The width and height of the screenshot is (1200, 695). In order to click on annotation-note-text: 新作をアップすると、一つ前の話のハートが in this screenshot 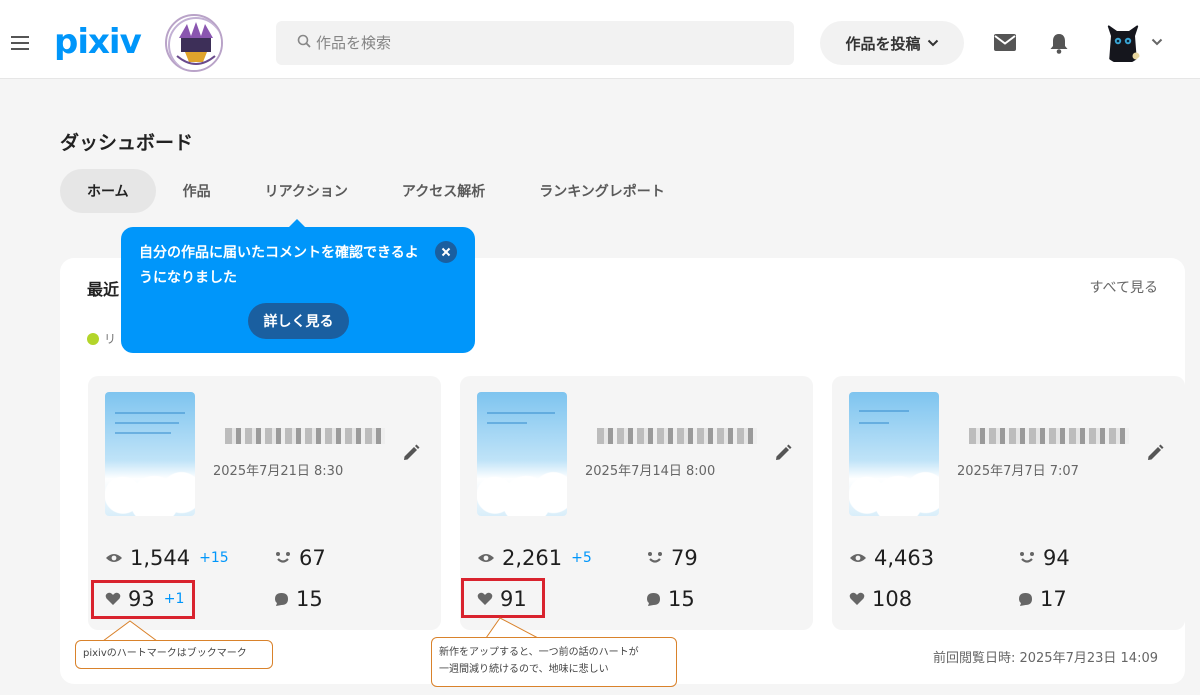, I will do `click(539, 652)`.